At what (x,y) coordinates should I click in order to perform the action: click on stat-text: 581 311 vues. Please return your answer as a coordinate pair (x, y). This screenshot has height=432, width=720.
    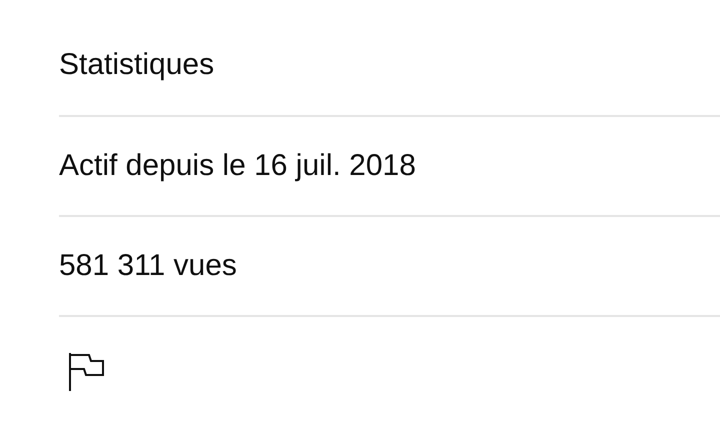
    Looking at the image, I should click on (148, 266).